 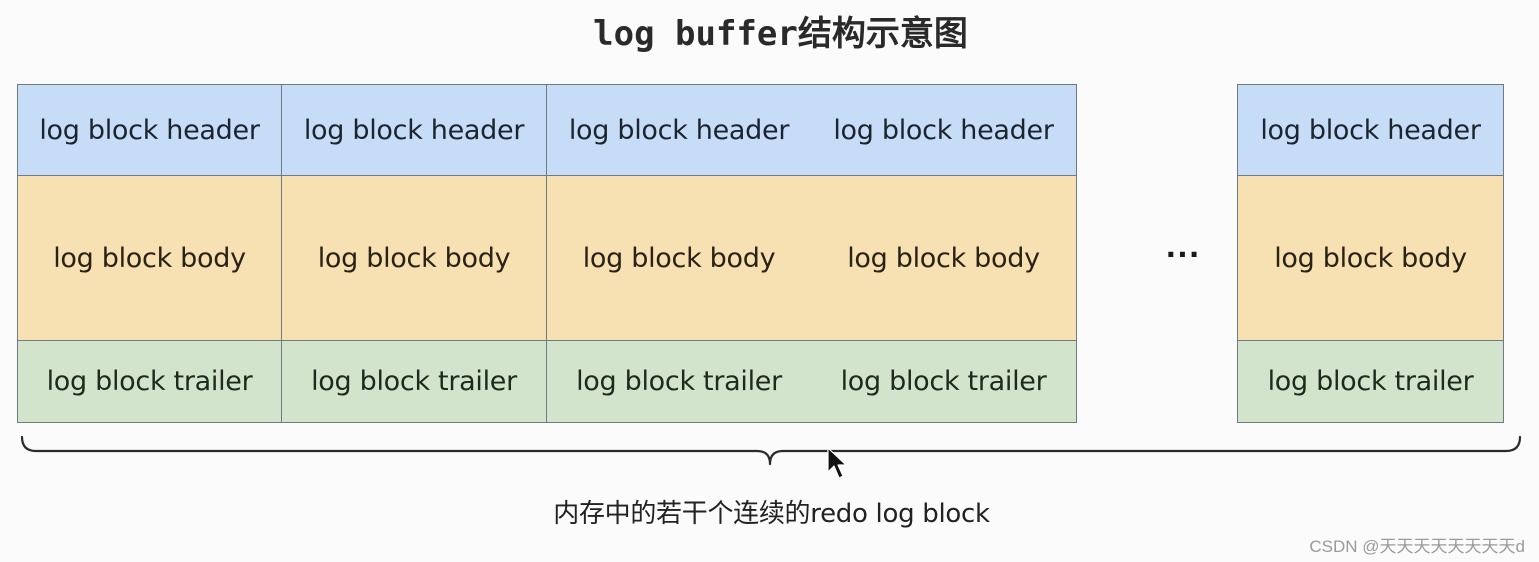 I want to click on caption: 内存中的若干个连续的redo log block, so click(x=771, y=514).